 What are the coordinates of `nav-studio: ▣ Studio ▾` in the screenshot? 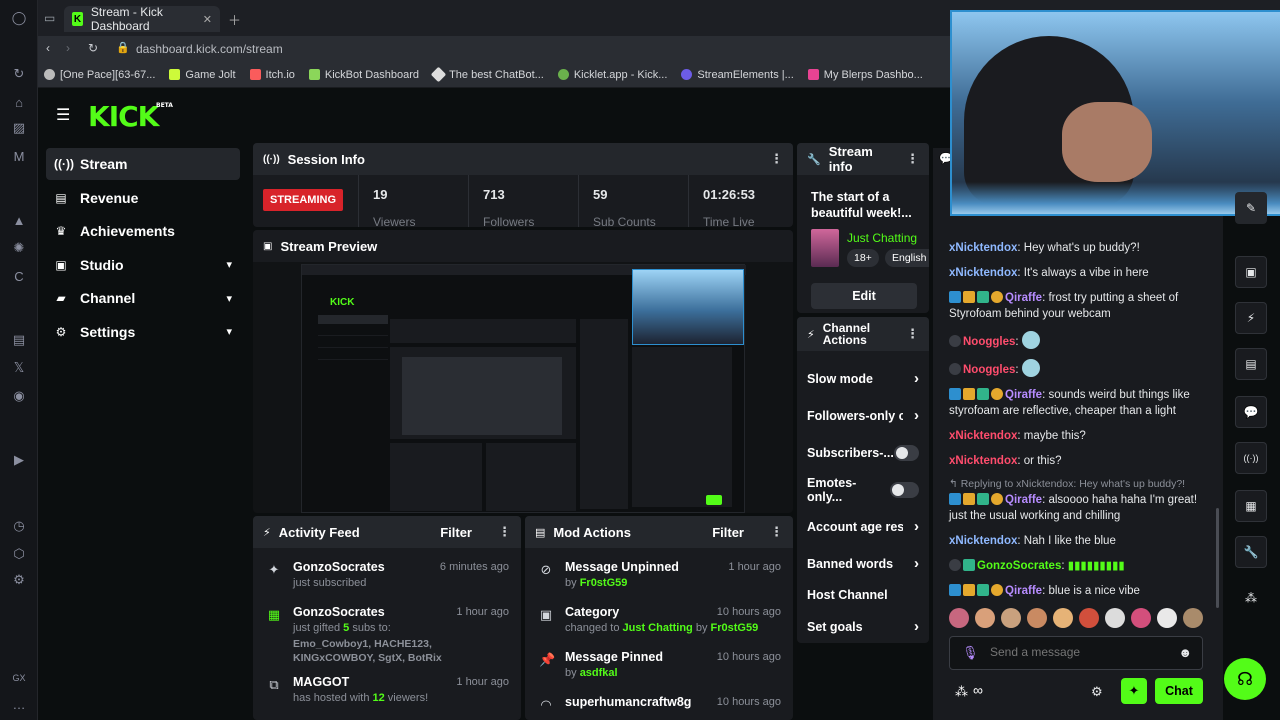 It's located at (143, 265).